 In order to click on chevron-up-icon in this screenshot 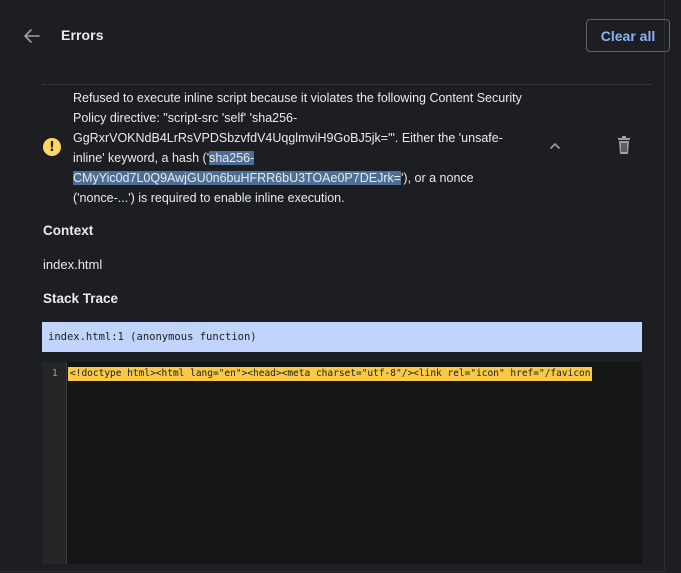, I will do `click(555, 146)`.